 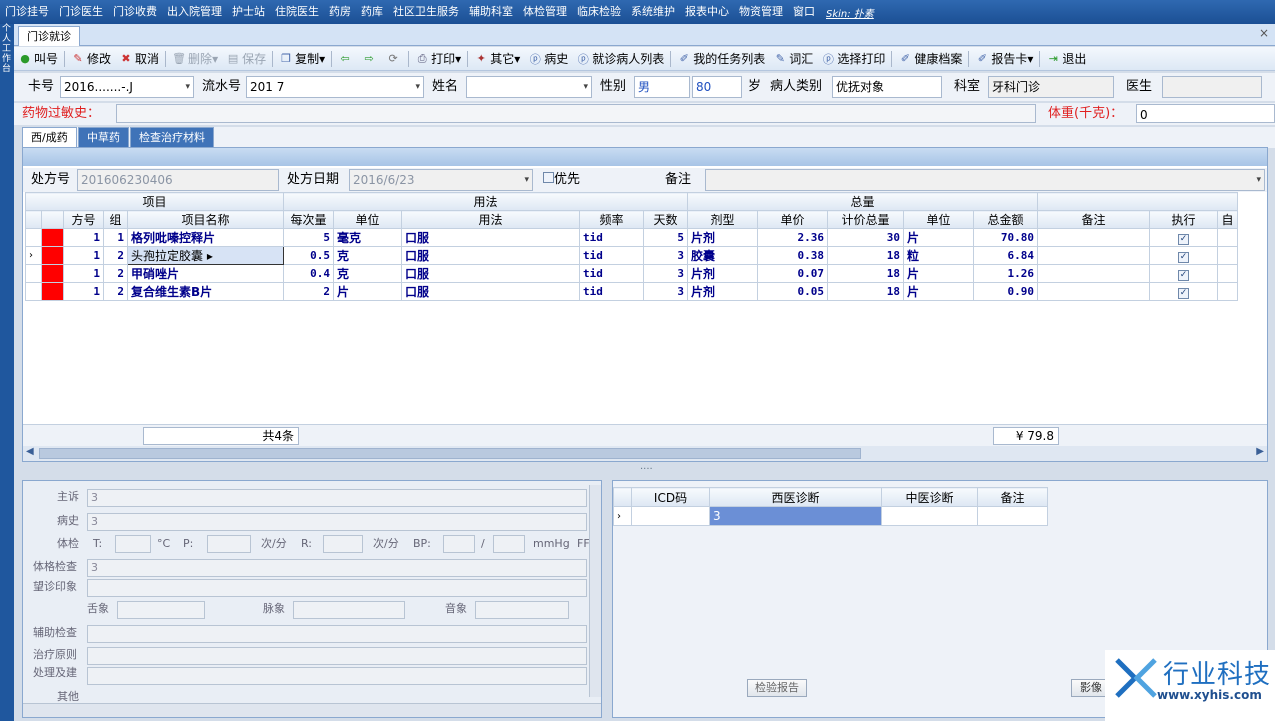 What do you see at coordinates (308, 291) in the screenshot?
I see `cell-dose: 2` at bounding box center [308, 291].